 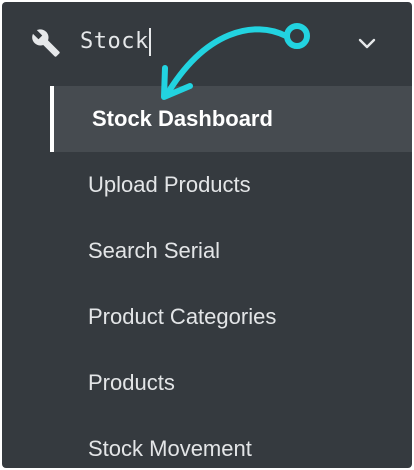 What do you see at coordinates (114, 41) in the screenshot?
I see `menu-section-label: Stock` at bounding box center [114, 41].